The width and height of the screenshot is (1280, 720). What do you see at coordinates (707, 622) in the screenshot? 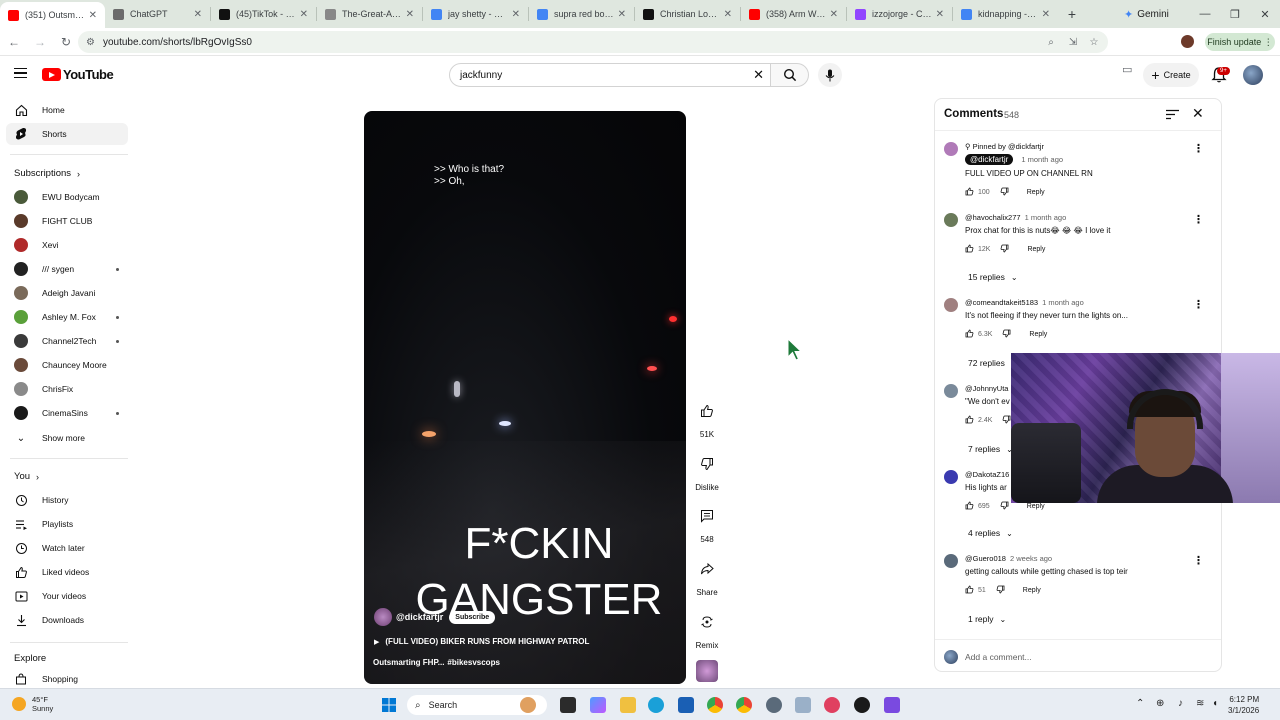
I see `remix-button` at bounding box center [707, 622].